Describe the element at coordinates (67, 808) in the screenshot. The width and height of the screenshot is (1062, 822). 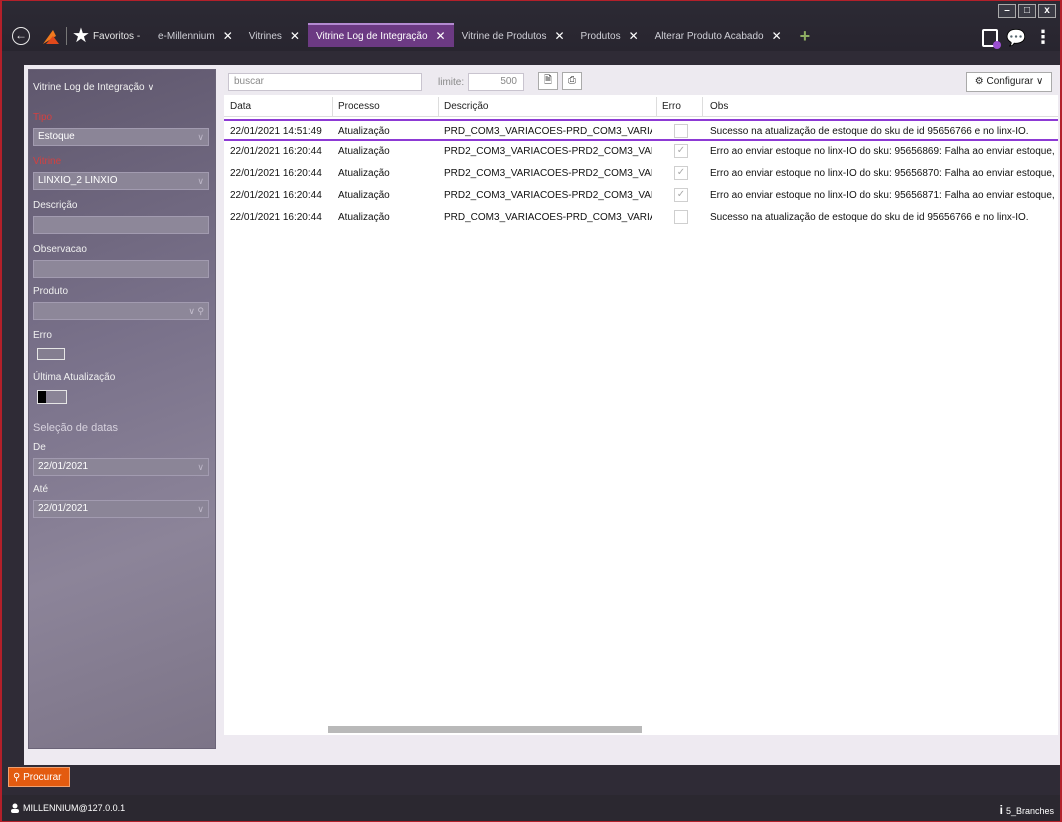
I see `user-info: MILLENNIUM@127.0.0.1` at that location.